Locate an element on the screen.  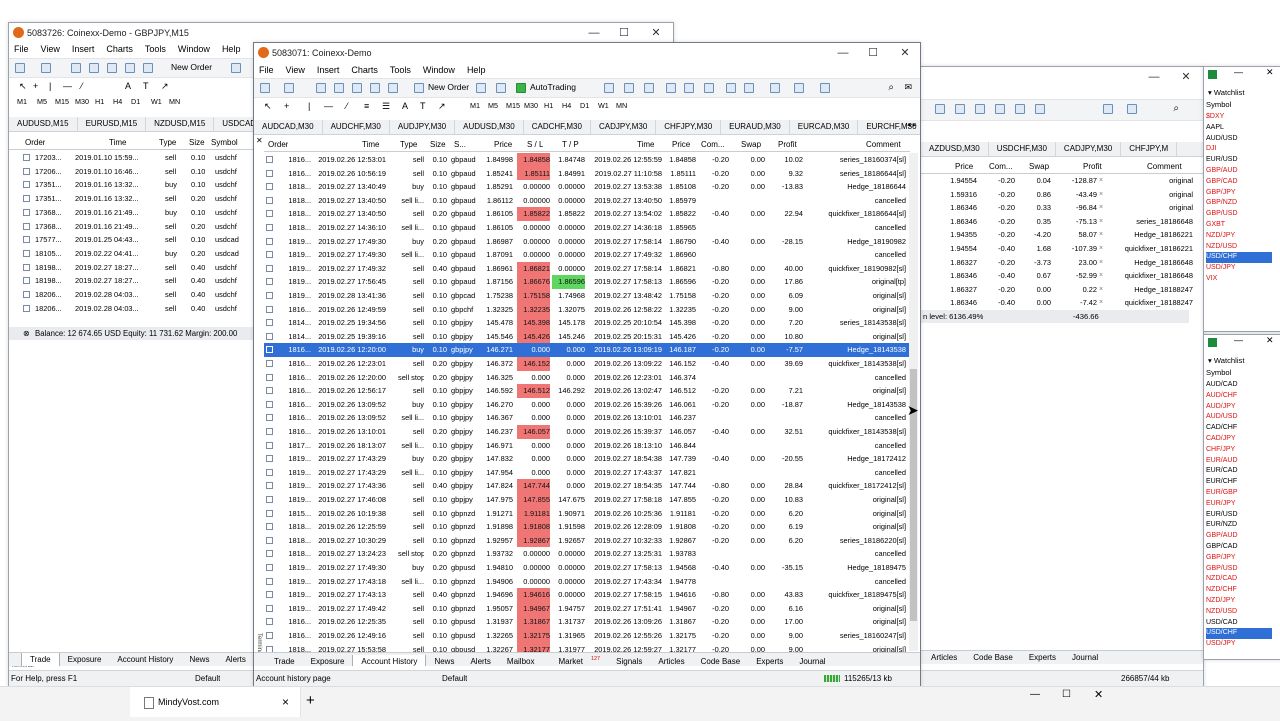
signals-icon is located at coordinates (501, 88).